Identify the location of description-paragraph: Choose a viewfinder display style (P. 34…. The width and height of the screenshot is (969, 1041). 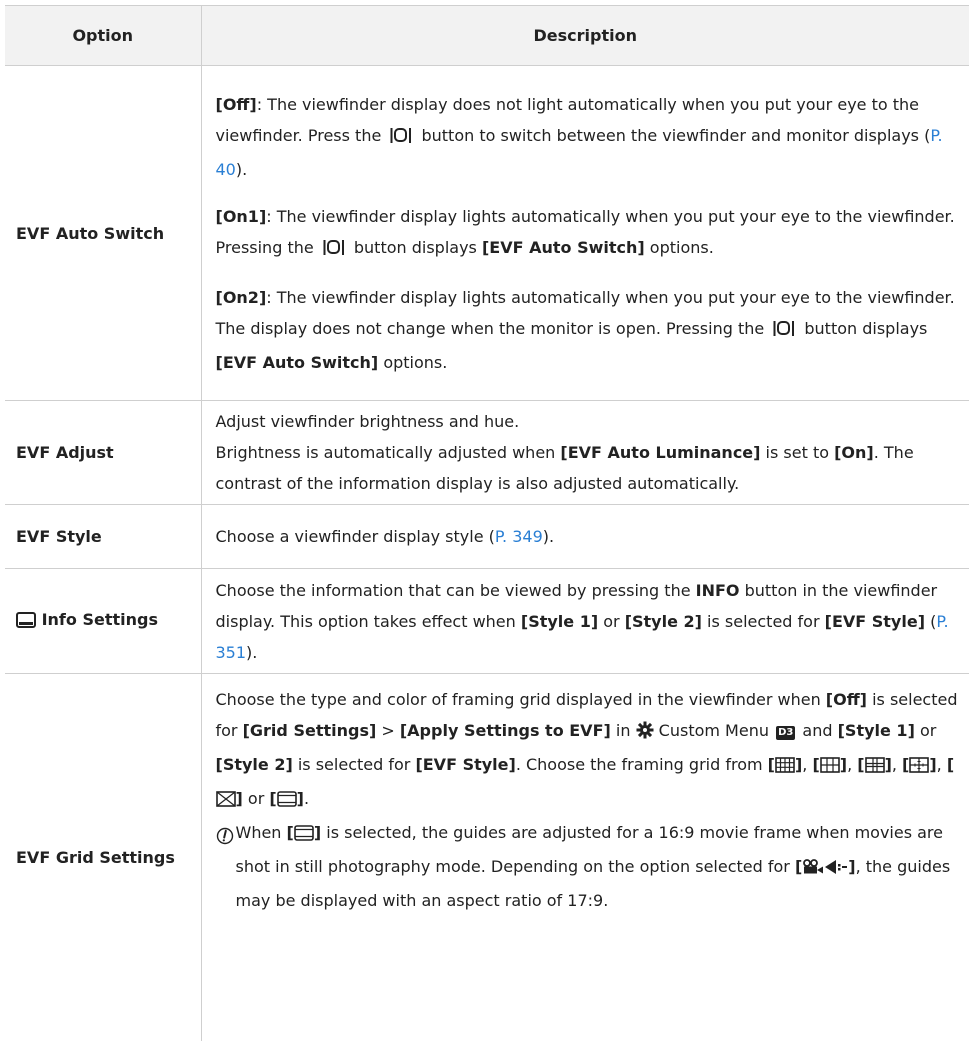
(592, 536).